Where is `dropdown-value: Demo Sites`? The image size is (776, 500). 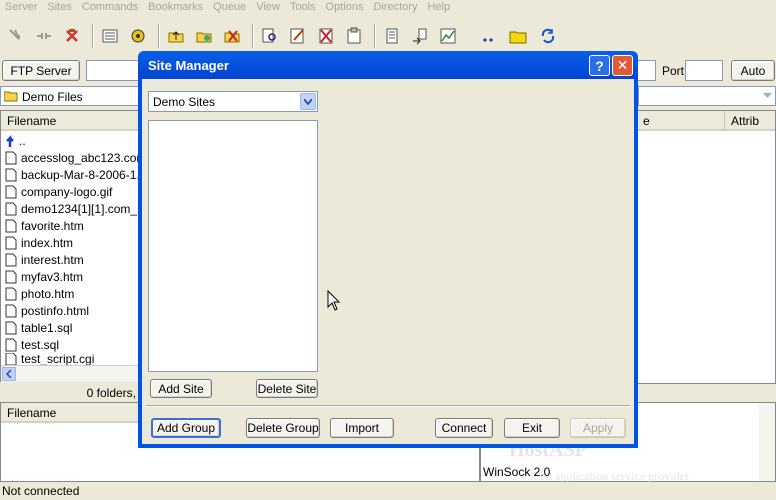 dropdown-value: Demo Sites is located at coordinates (184, 102).